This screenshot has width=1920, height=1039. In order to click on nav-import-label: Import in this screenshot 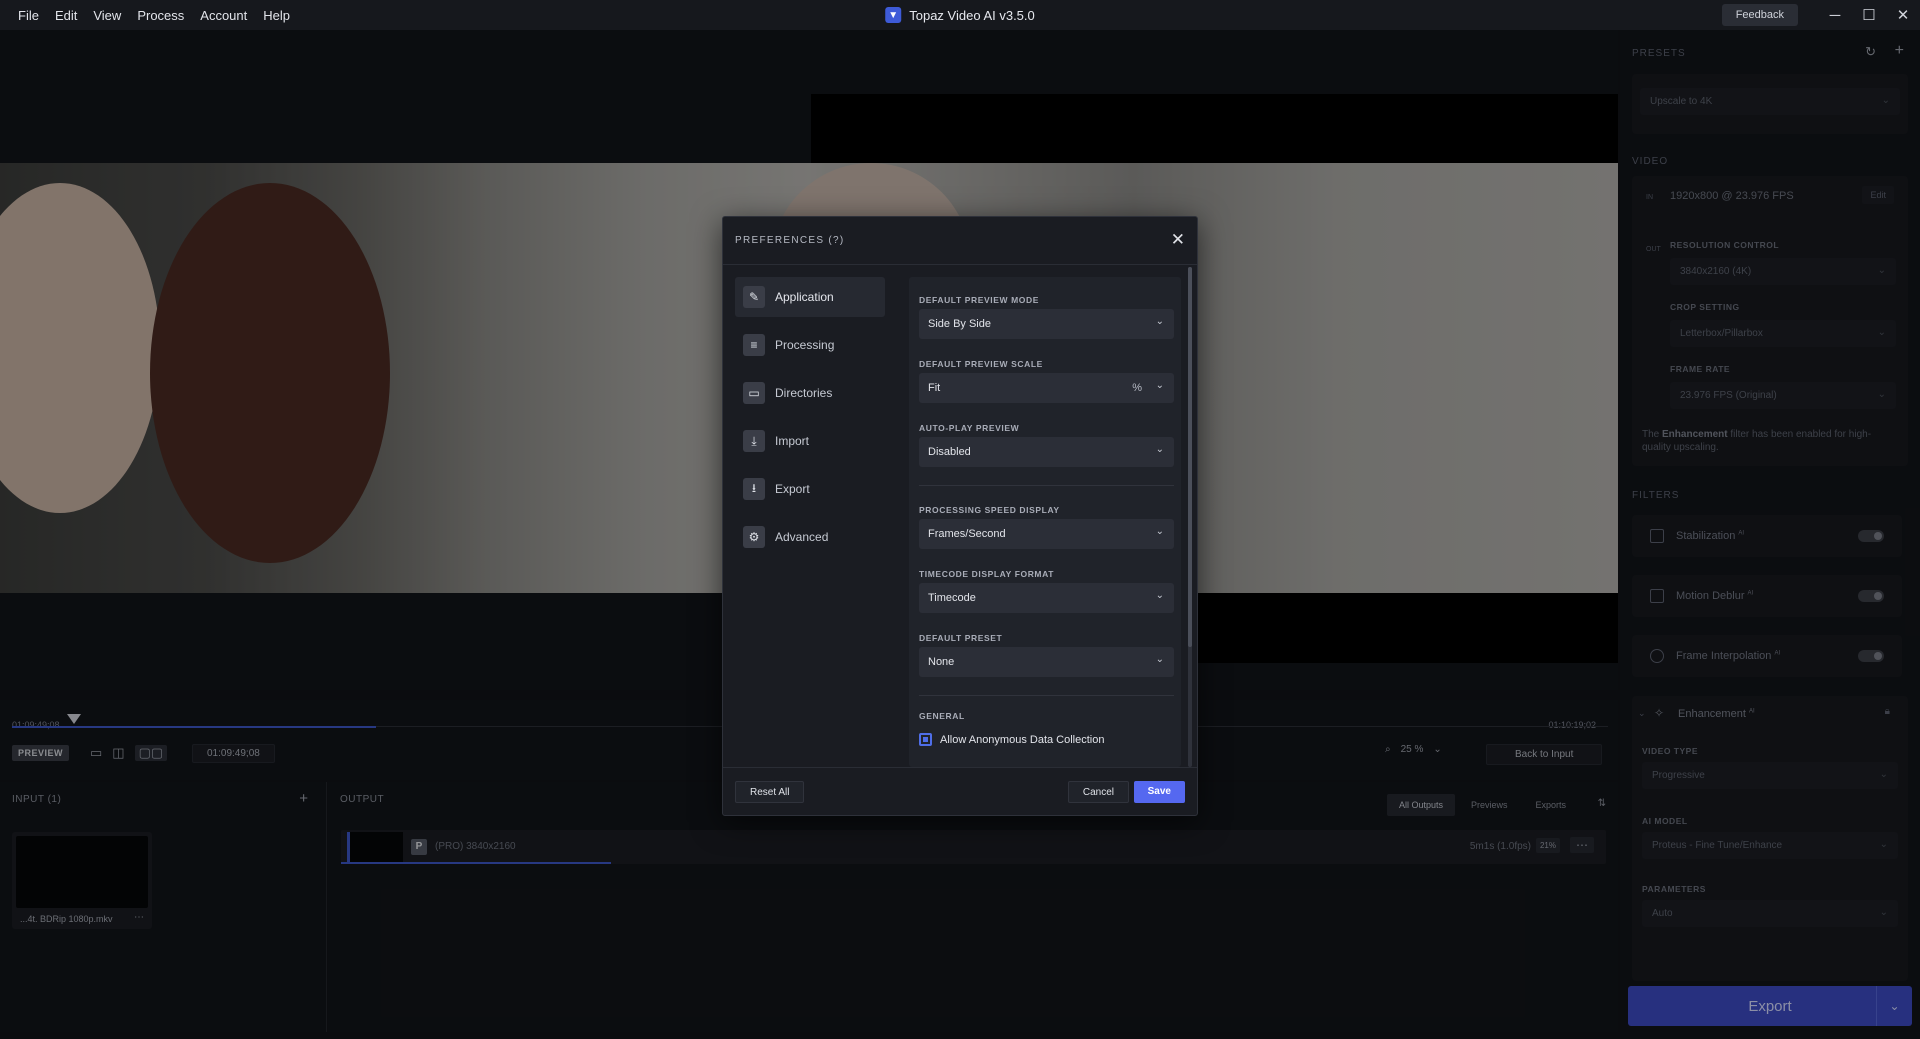, I will do `click(792, 441)`.